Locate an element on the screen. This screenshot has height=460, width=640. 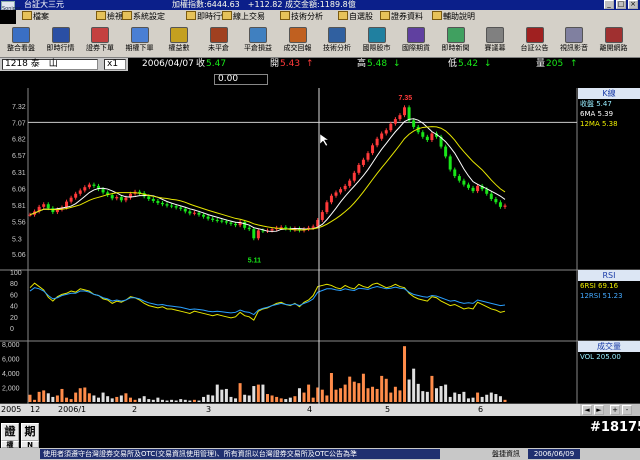
toolbar-button-11: 即時新聞 is located at coordinates (456, 41).